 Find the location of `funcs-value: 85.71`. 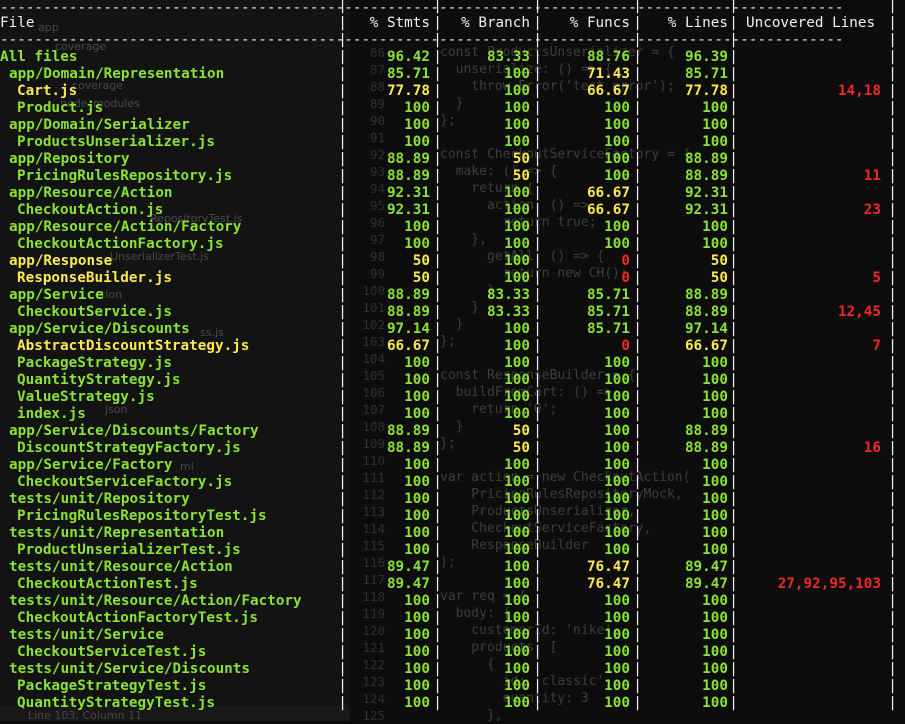

funcs-value: 85.71 is located at coordinates (608, 295).